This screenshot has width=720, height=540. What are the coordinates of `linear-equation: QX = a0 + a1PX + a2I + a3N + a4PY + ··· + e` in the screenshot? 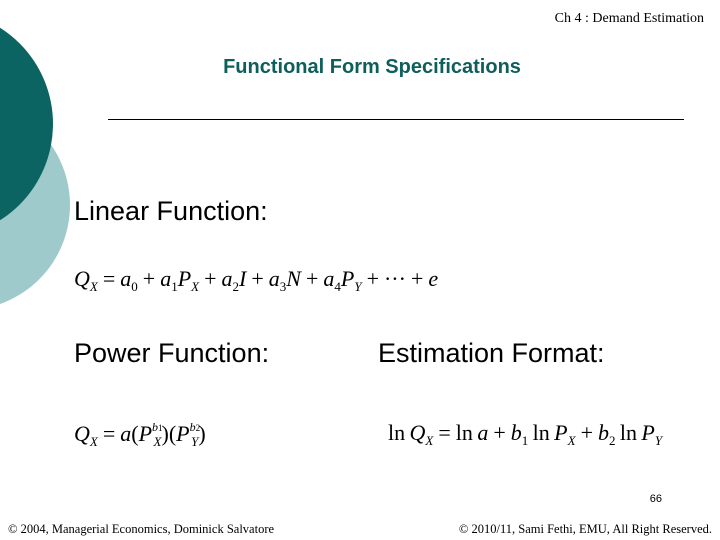 It's located at (256, 280).